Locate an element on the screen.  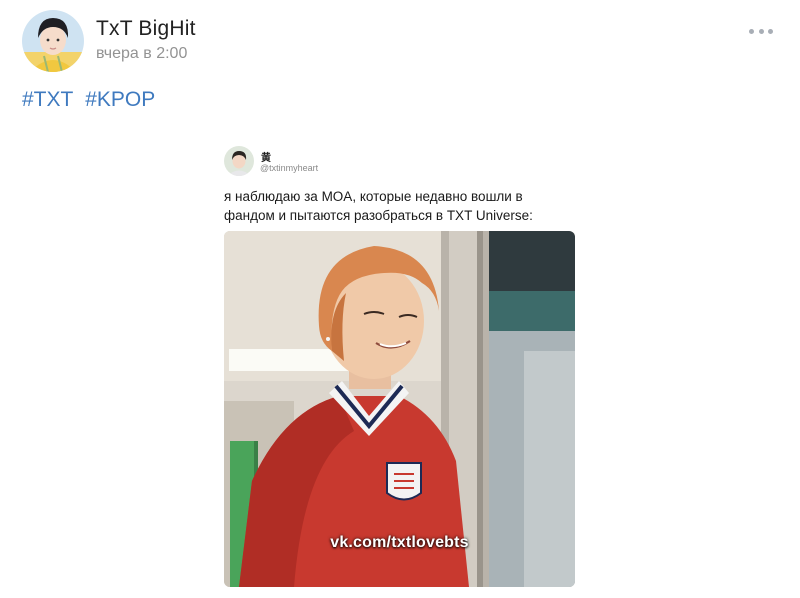
avatar-image is located at coordinates (53, 41).